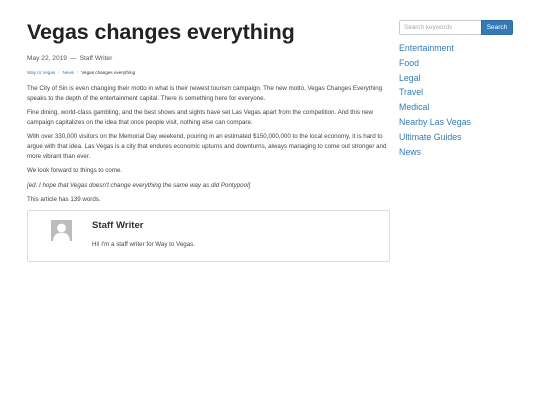 This screenshot has width=540, height=405. I want to click on category-link-news: News, so click(457, 152).